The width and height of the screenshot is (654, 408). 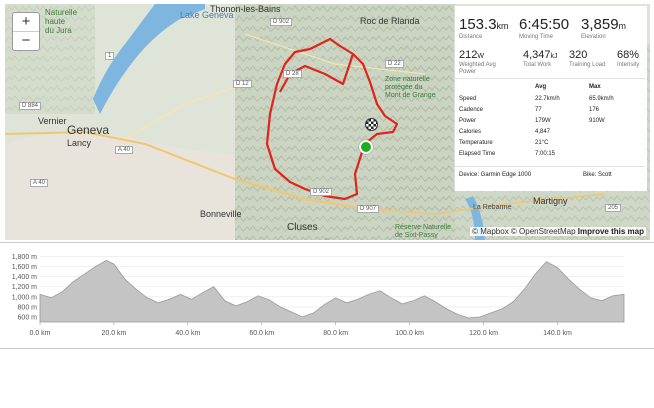 I want to click on map-chart-divider, so click(x=327, y=242).